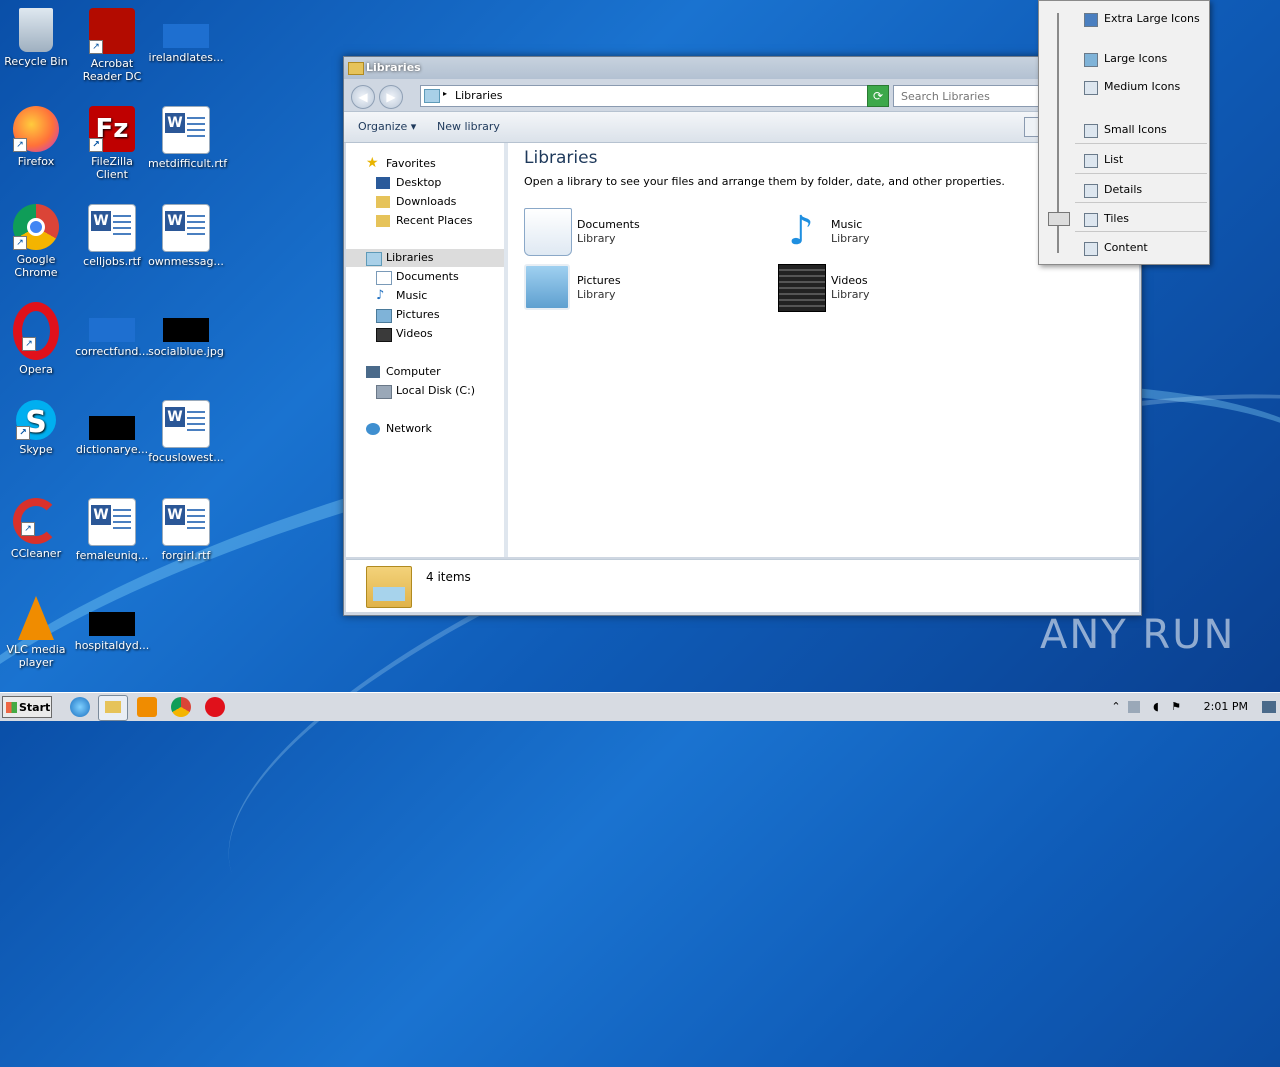 This screenshot has width=1280, height=1067. Describe the element at coordinates (1269, 707) in the screenshot. I see `show-desktop-icon` at that location.